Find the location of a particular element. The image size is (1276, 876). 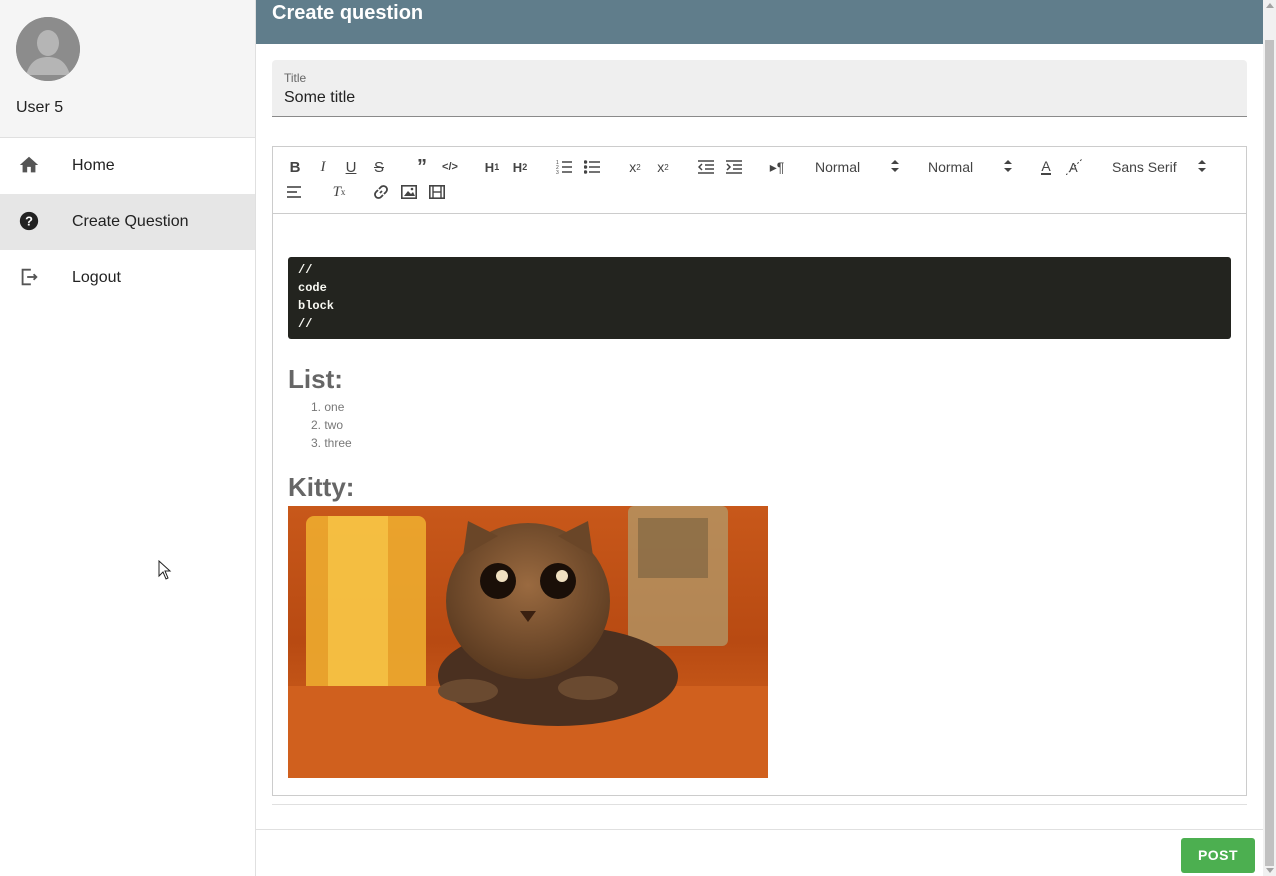

underline-icon: U is located at coordinates (351, 167).